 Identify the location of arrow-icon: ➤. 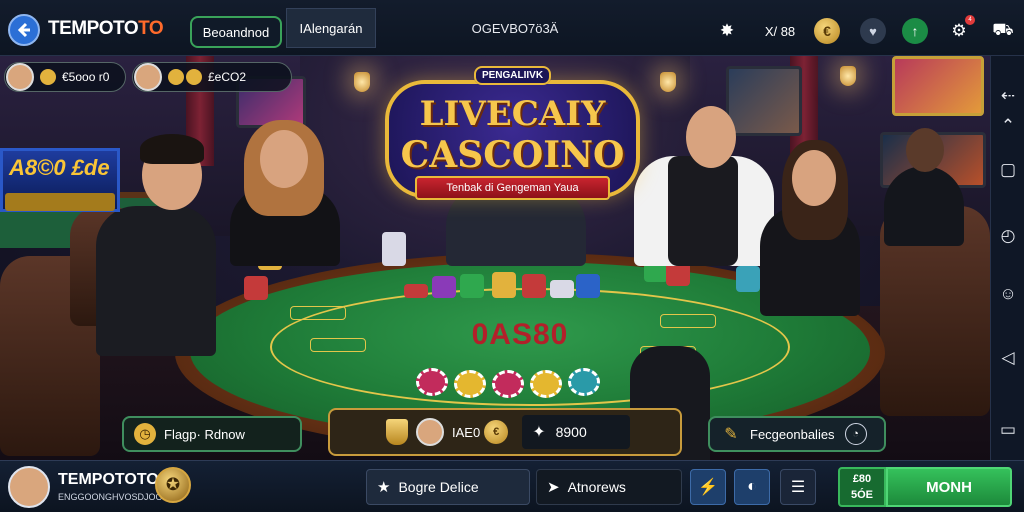
(553, 487).